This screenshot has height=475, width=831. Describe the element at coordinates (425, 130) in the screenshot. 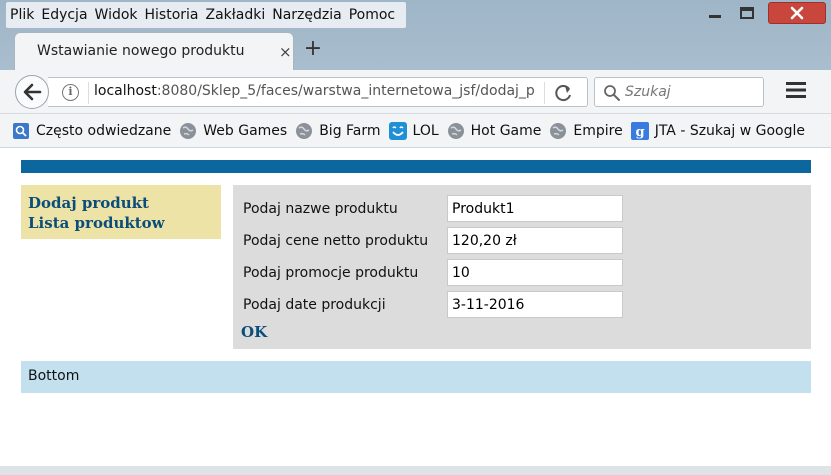

I see `bookmark-label: LOL` at that location.